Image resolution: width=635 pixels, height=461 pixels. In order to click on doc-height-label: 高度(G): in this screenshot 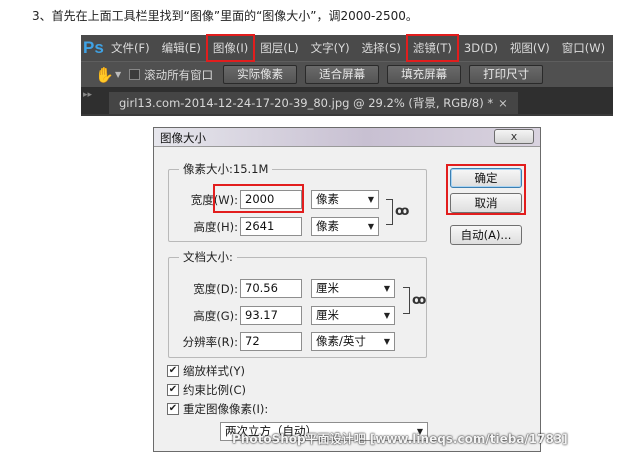, I will do `click(215, 316)`.